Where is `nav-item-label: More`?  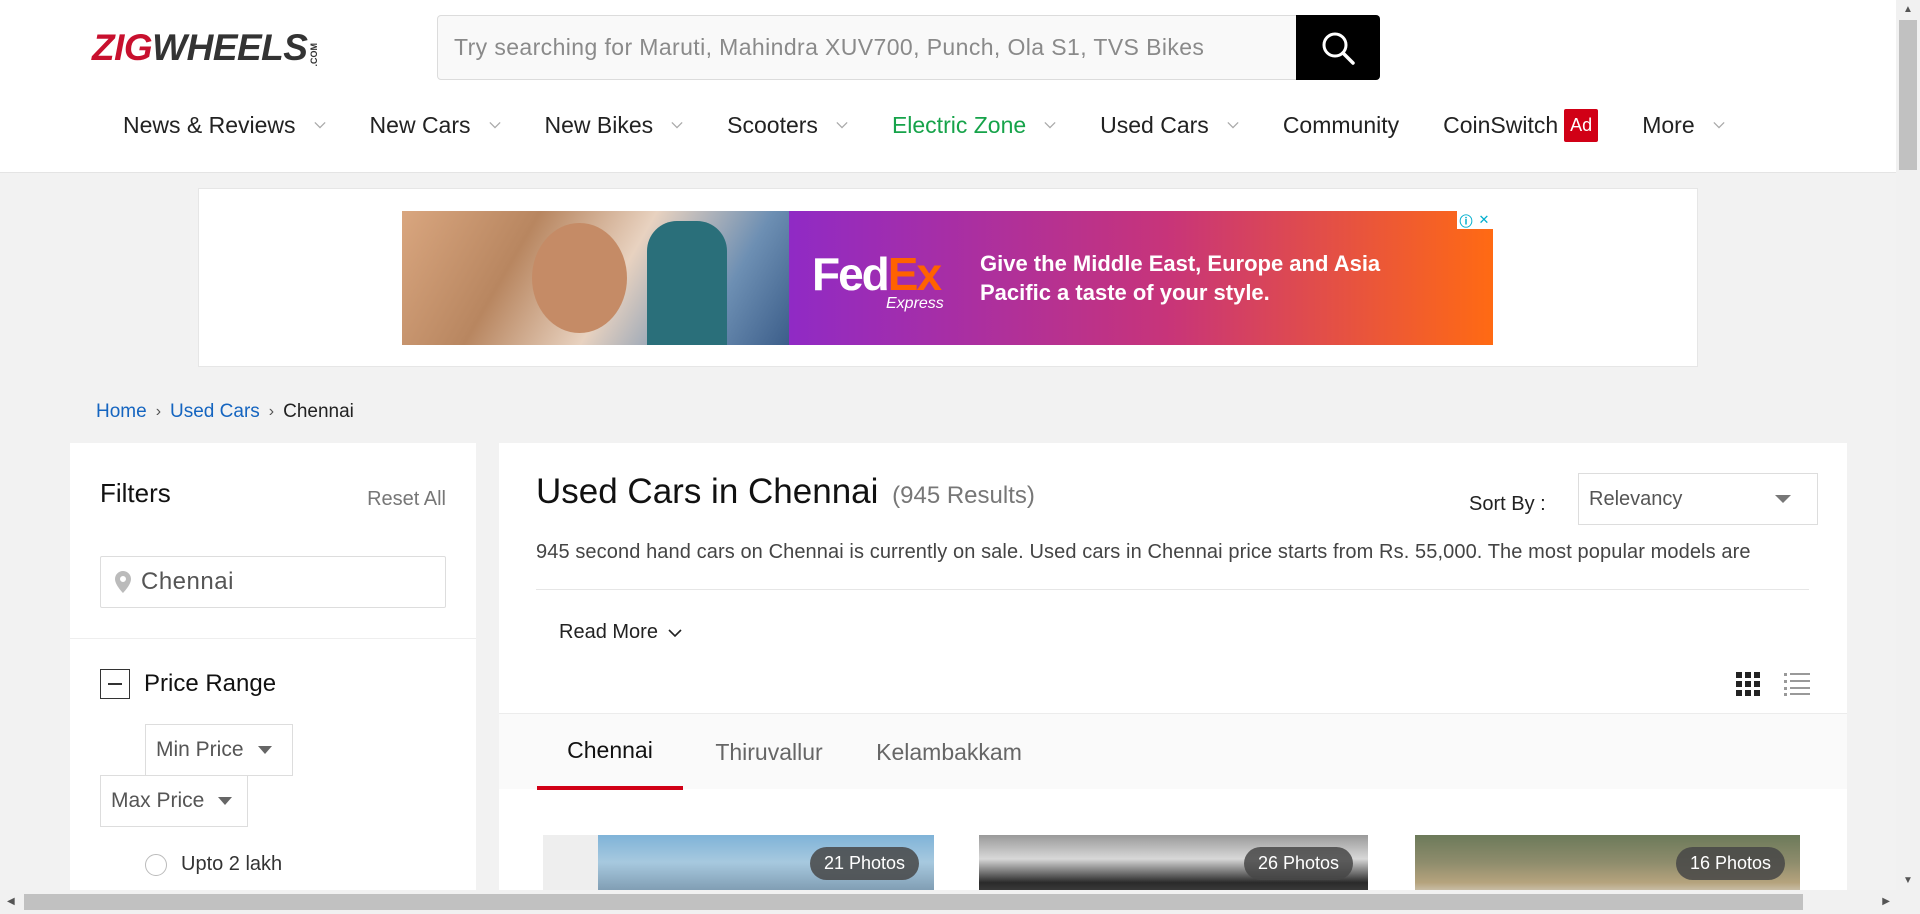
nav-item-label: More is located at coordinates (1668, 124).